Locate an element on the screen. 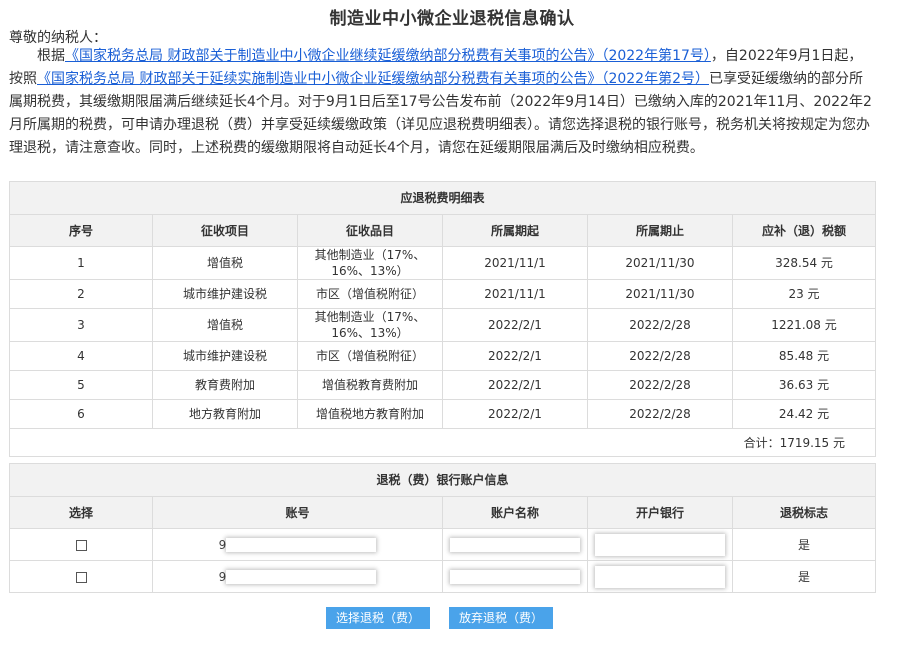 Image resolution: width=904 pixels, height=655 pixels. column-header: 账户名称 is located at coordinates (515, 512).